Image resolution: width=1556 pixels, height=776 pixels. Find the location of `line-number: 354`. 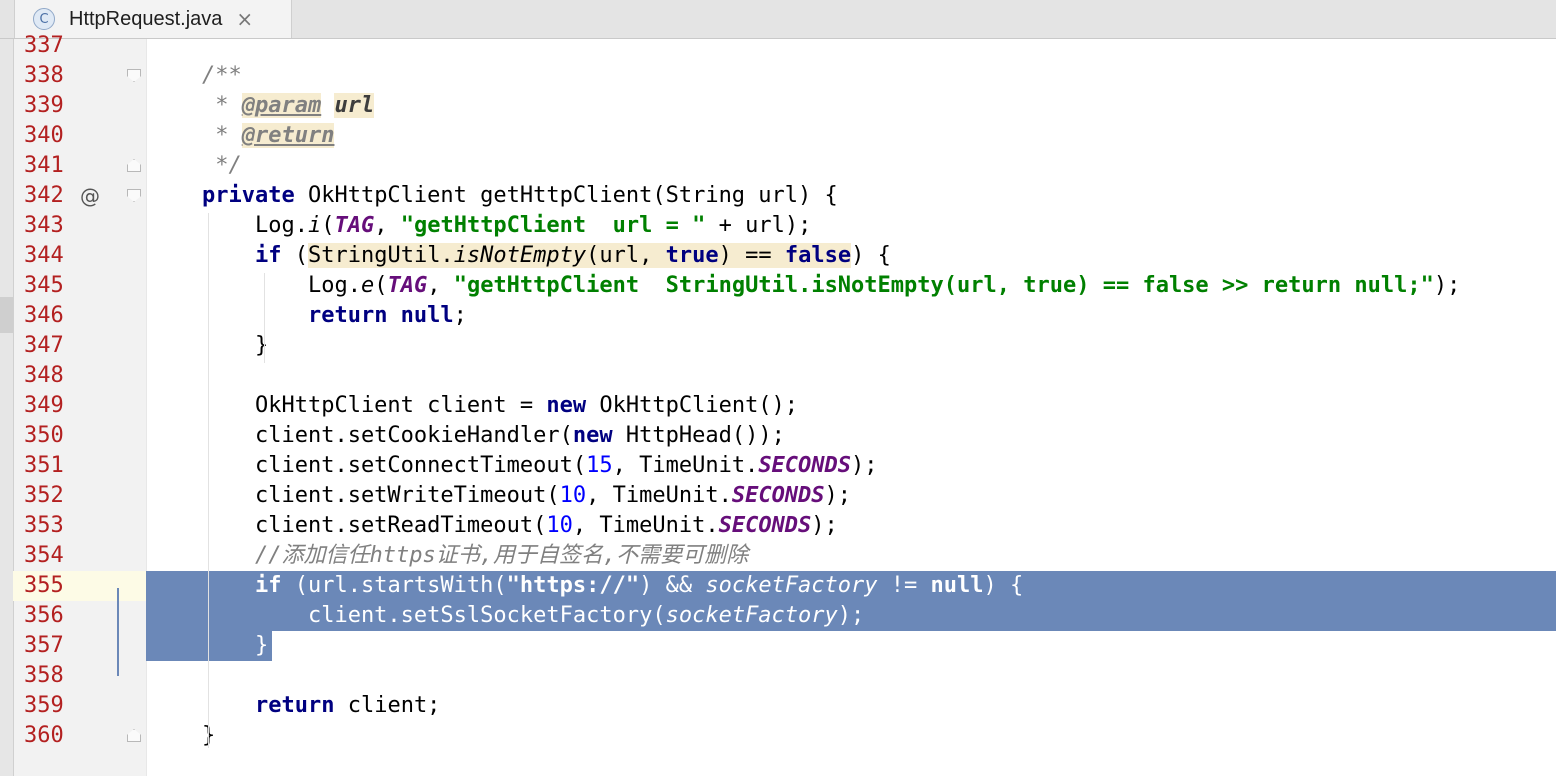

line-number: 354 is located at coordinates (44, 555).